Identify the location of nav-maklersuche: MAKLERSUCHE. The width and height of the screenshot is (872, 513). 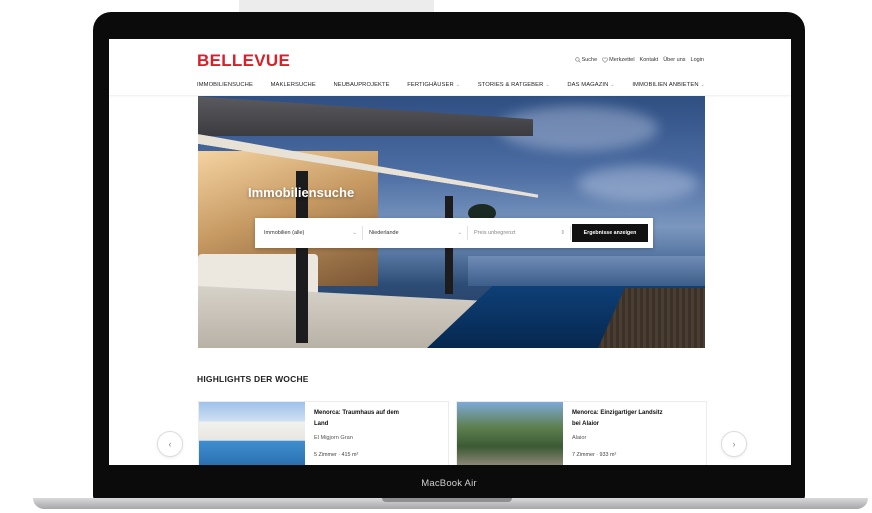
(293, 85).